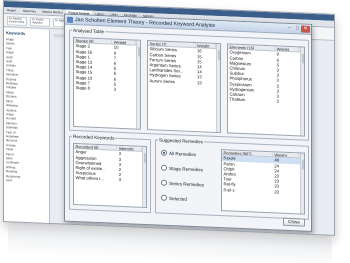 The height and width of the screenshot is (263, 350). Describe the element at coordinates (70, 19) in the screenshot. I see `app-icon` at that location.